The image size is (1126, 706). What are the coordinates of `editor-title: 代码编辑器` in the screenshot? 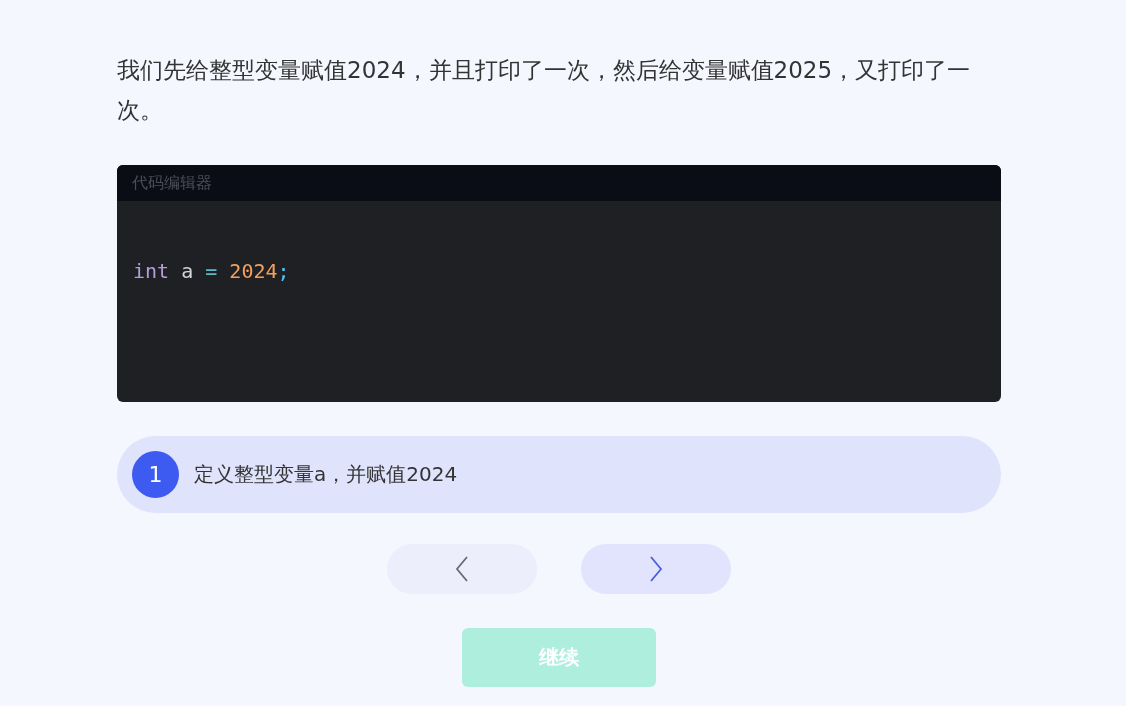 It's located at (172, 183).